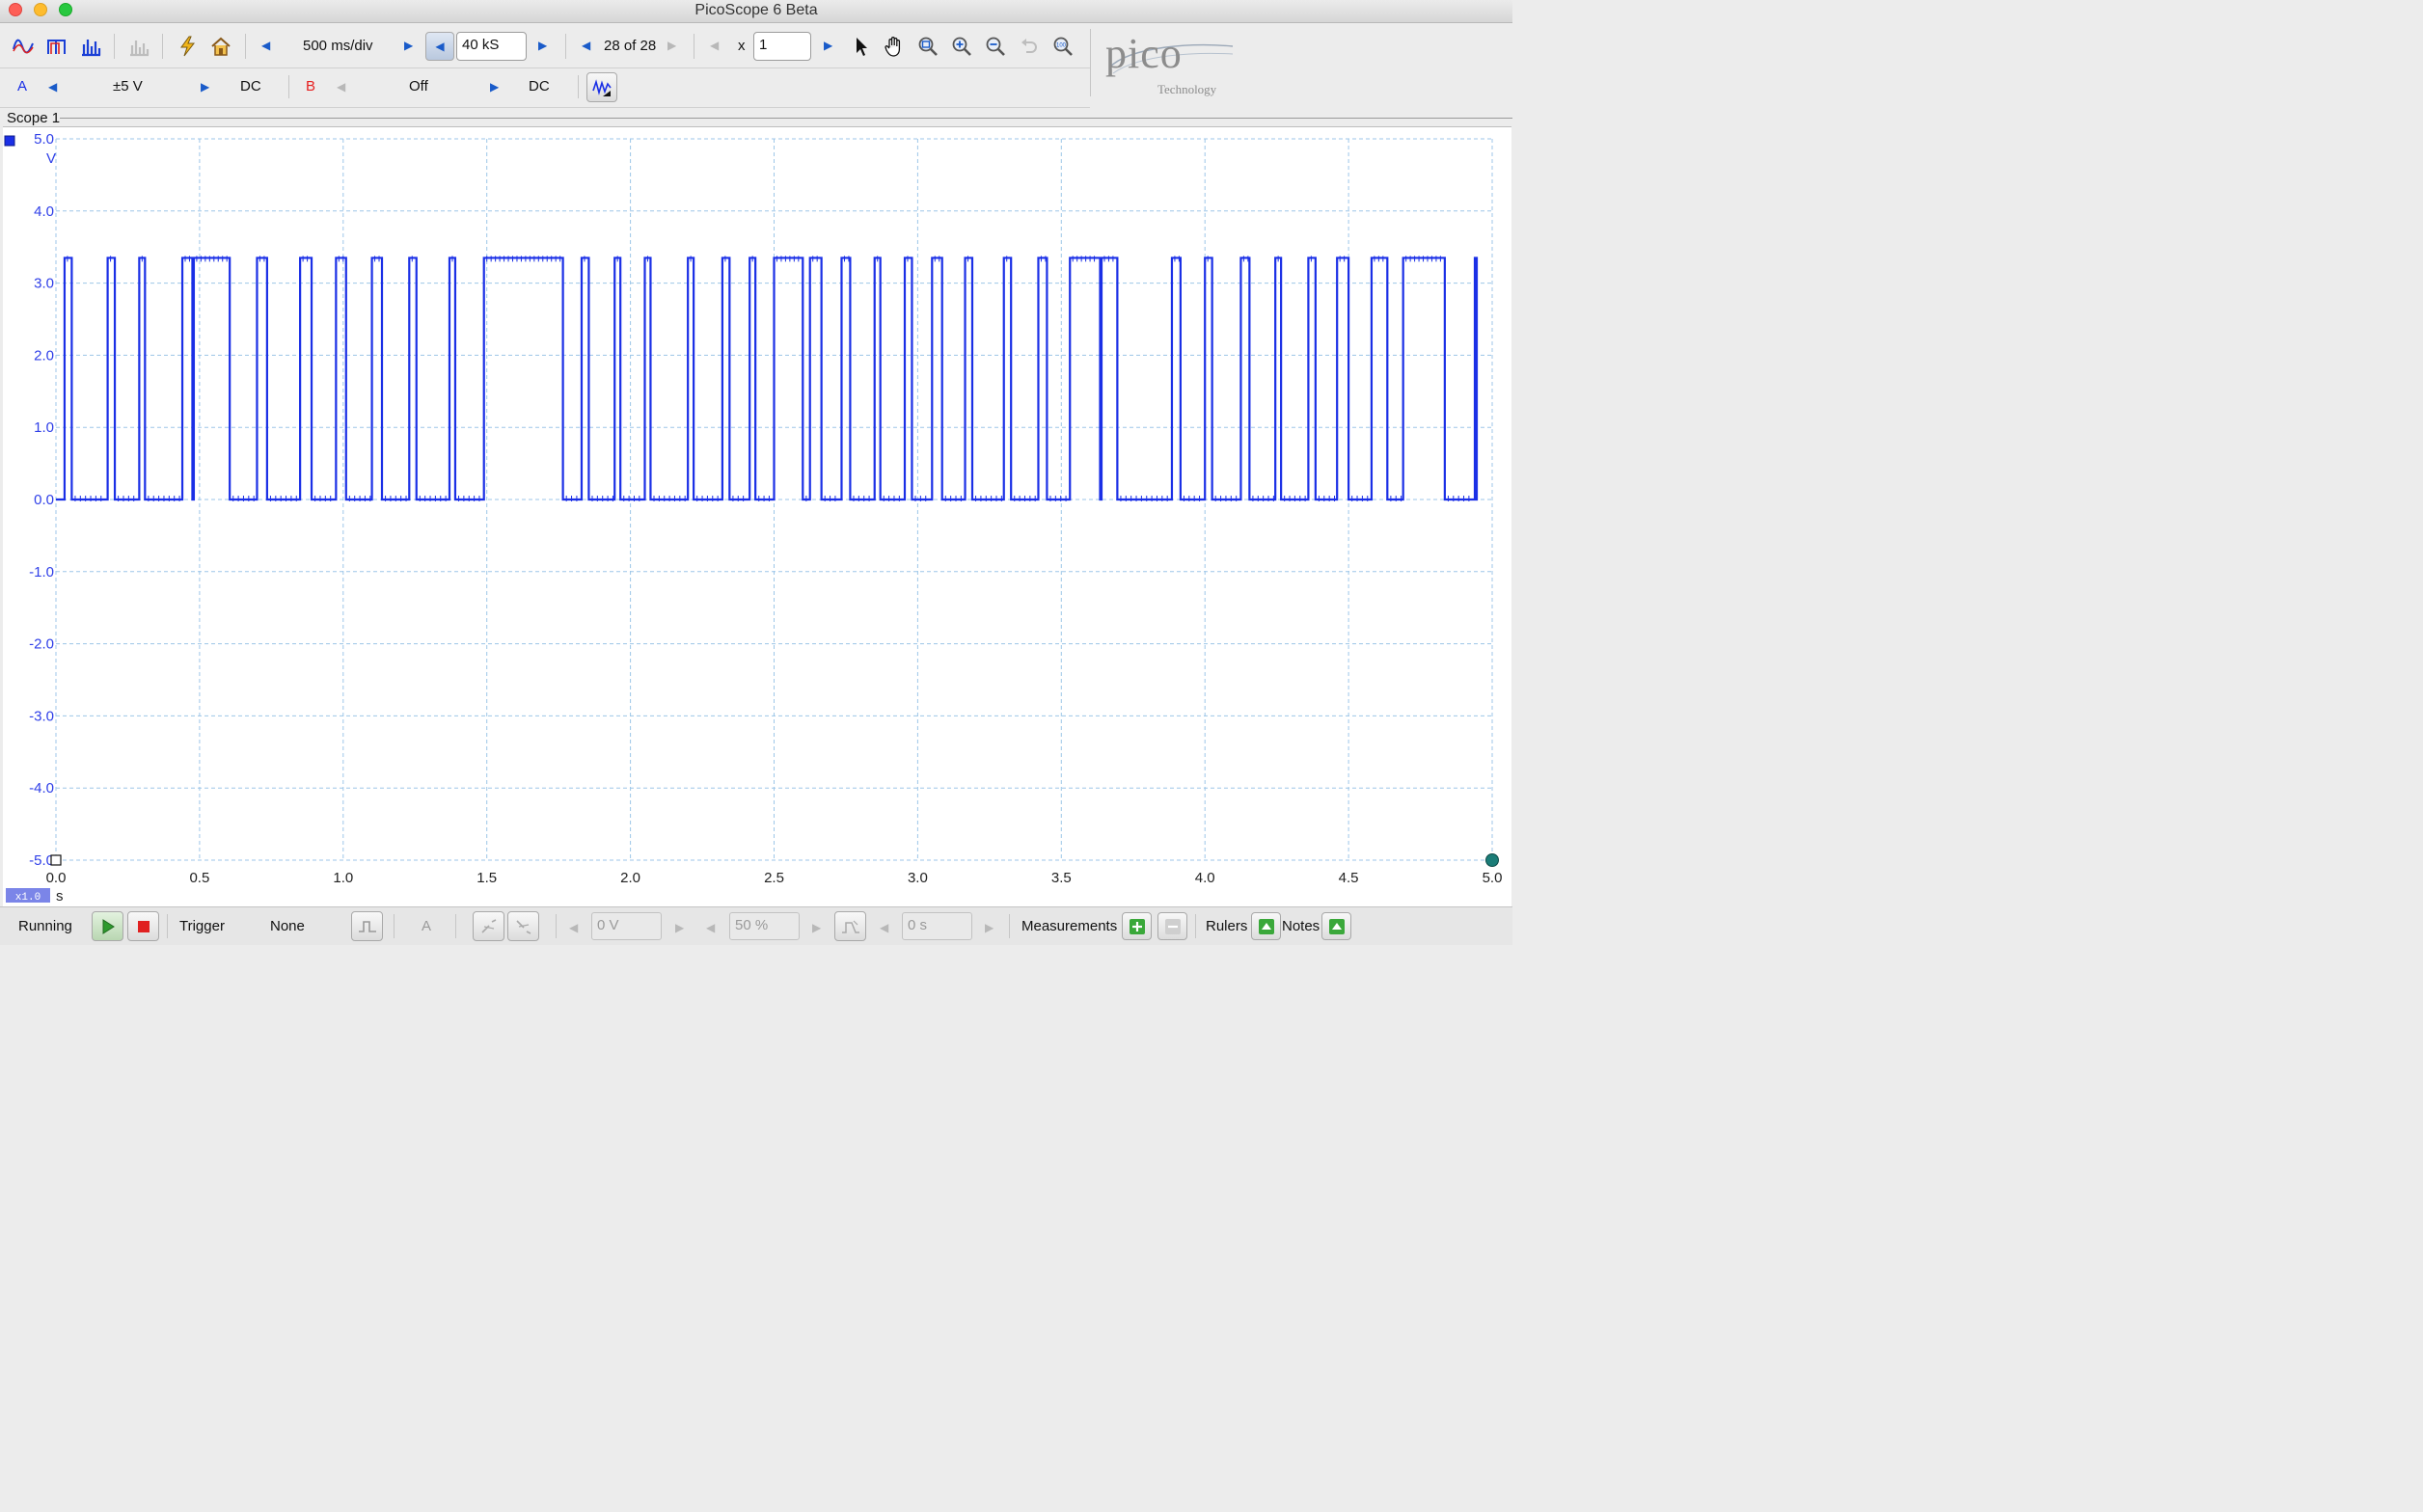 The height and width of the screenshot is (1512, 2423). I want to click on x-tick-label: 3.5, so click(1061, 878).